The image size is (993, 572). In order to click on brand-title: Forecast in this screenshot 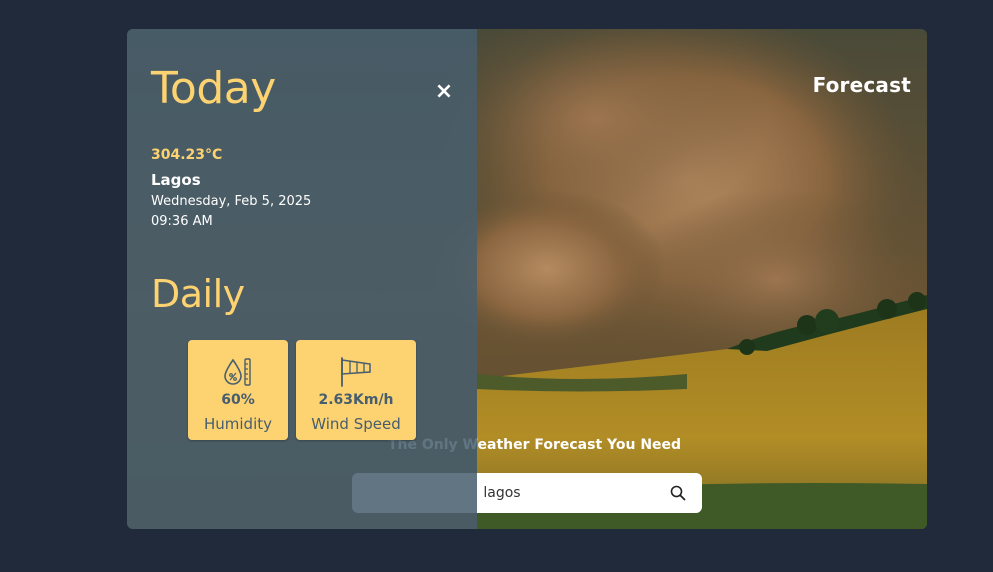, I will do `click(861, 85)`.